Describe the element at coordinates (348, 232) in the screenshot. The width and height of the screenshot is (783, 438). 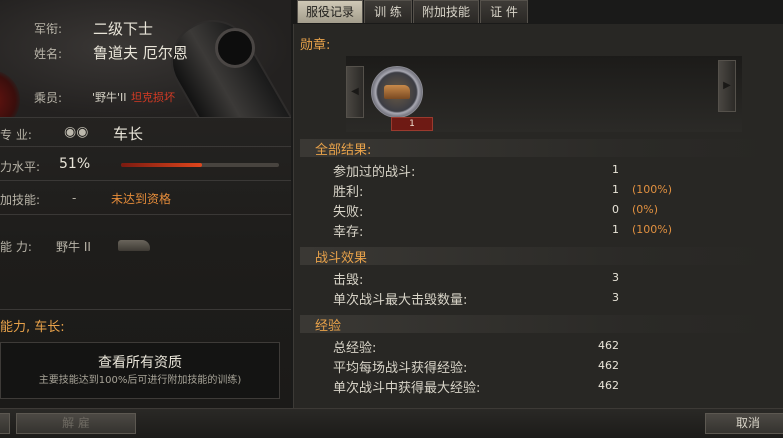
I see `stat-label: 幸存:` at that location.